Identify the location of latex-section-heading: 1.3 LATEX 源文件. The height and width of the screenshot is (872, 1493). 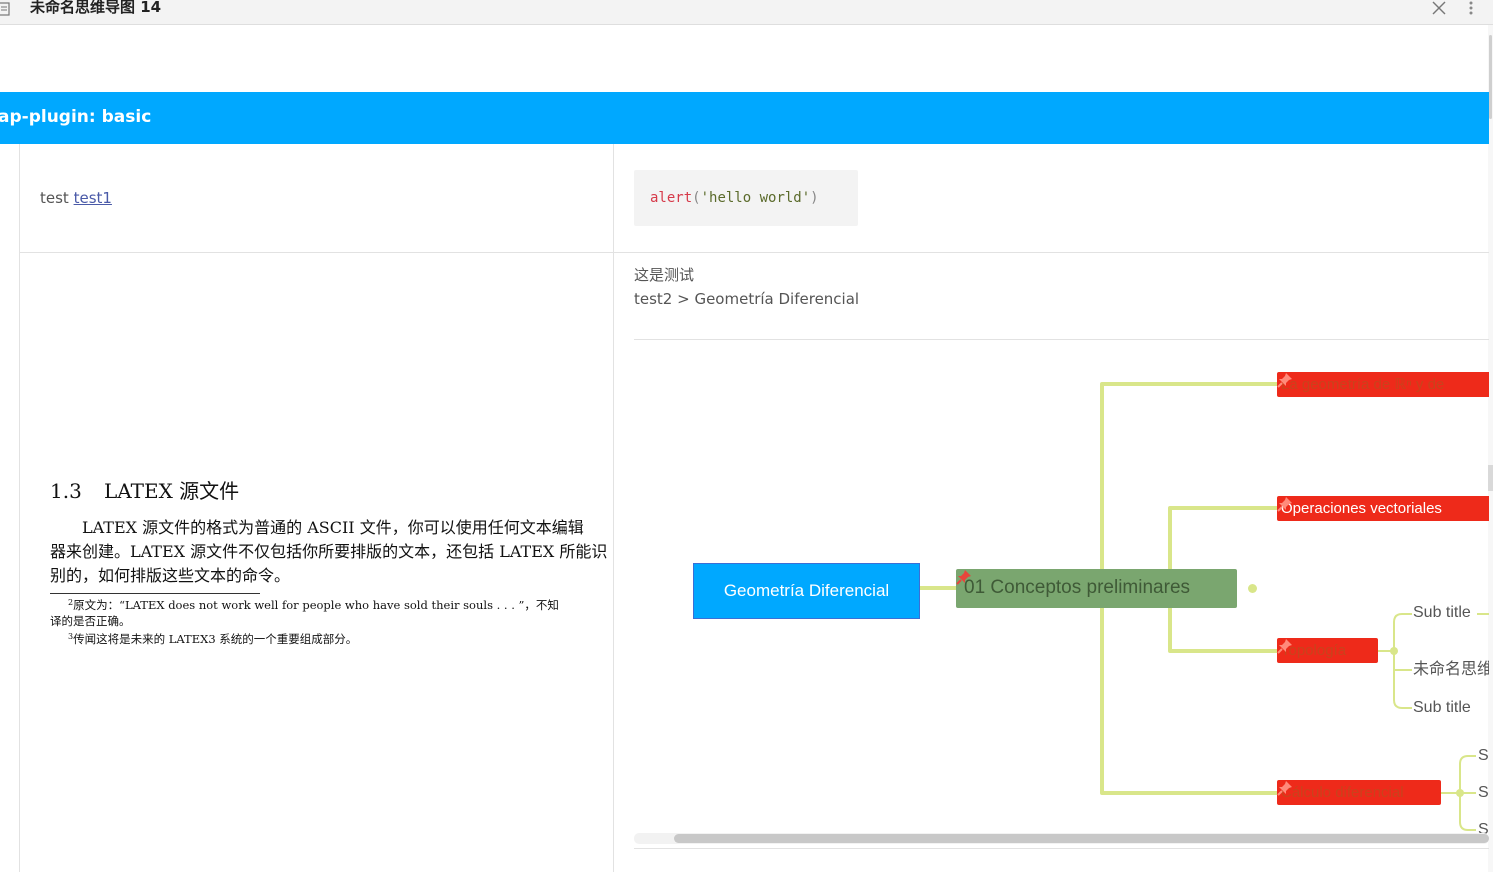
(144, 489).